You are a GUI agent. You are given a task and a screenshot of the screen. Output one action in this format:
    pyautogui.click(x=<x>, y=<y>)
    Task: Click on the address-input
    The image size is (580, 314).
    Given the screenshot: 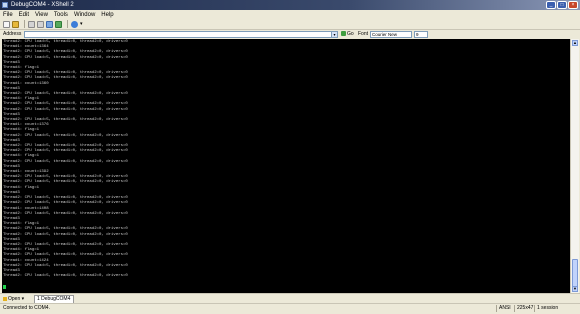 What is the action you would take?
    pyautogui.click(x=178, y=34)
    